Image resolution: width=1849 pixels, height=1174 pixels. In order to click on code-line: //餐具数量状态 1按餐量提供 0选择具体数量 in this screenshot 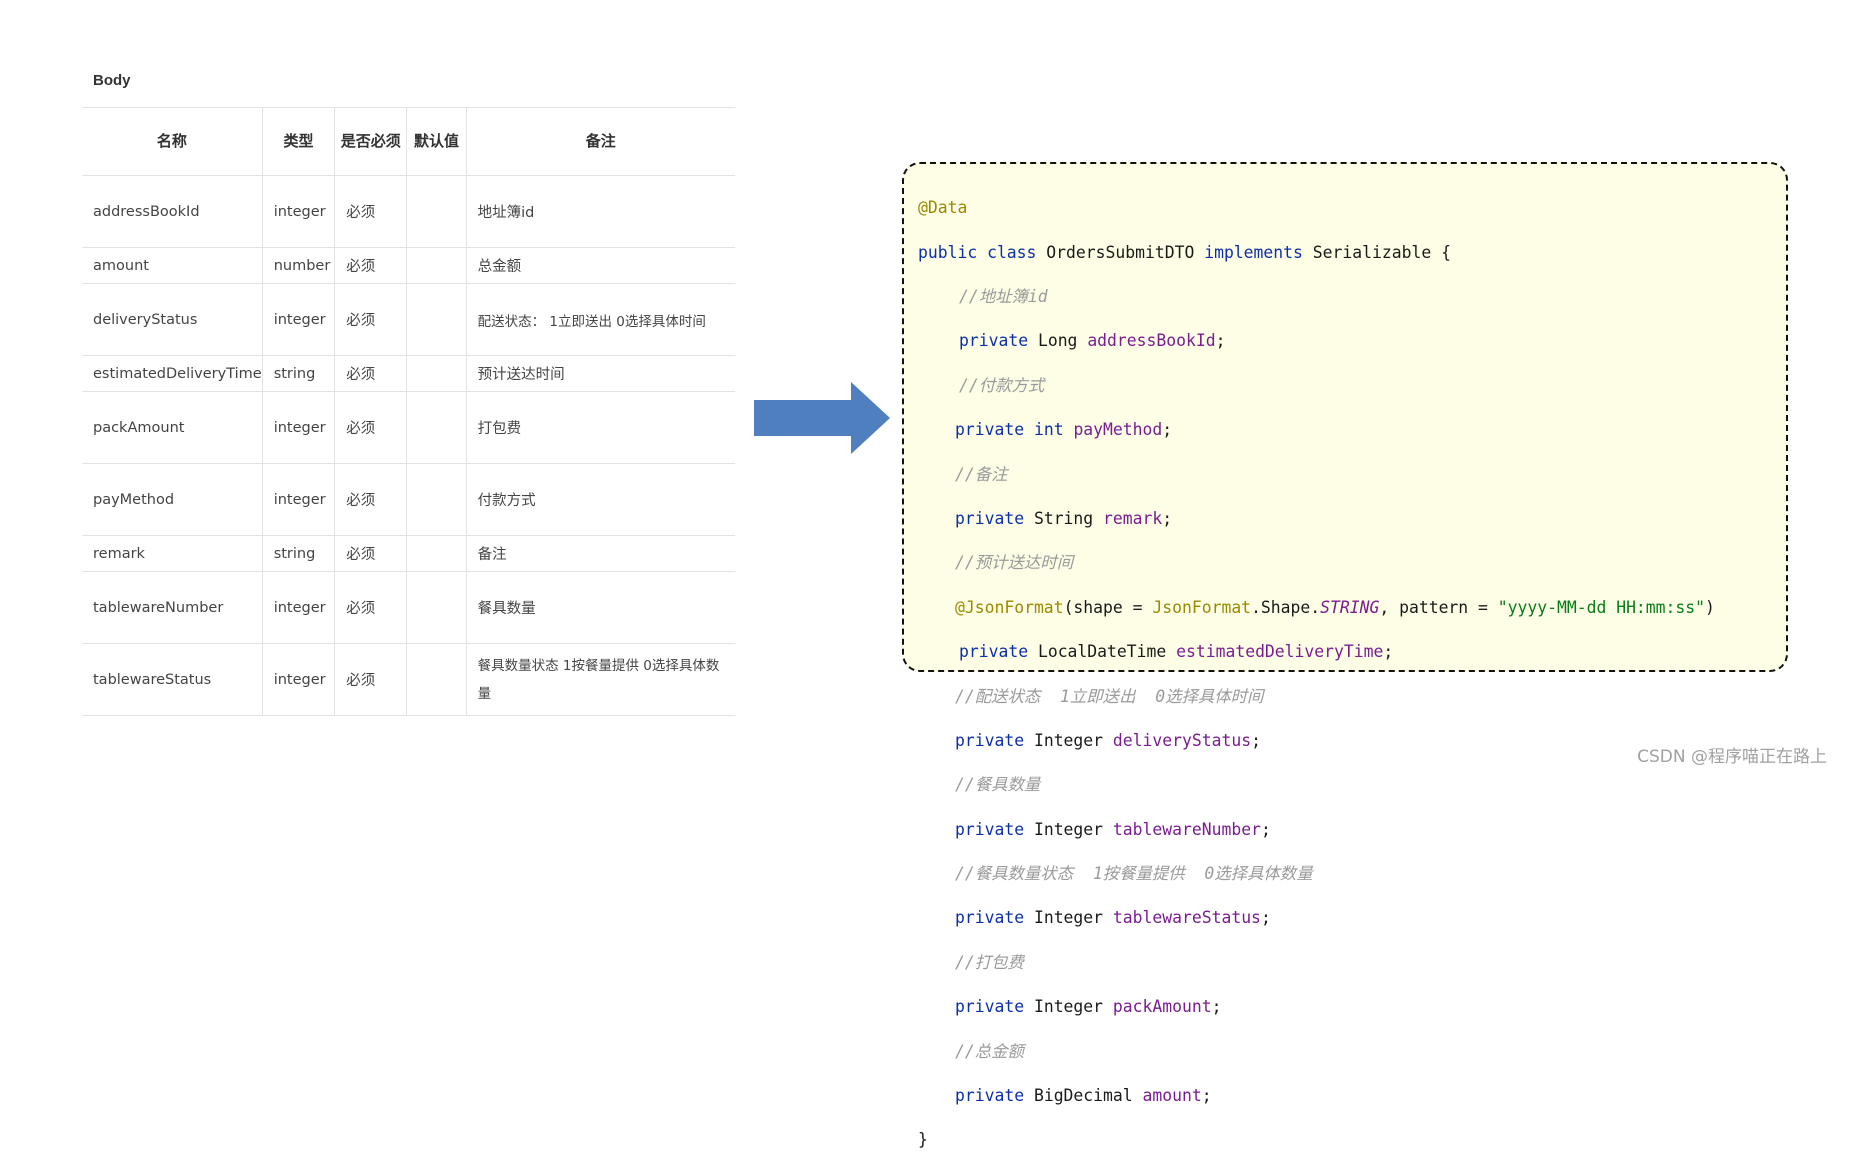, I will do `click(1316, 874)`.